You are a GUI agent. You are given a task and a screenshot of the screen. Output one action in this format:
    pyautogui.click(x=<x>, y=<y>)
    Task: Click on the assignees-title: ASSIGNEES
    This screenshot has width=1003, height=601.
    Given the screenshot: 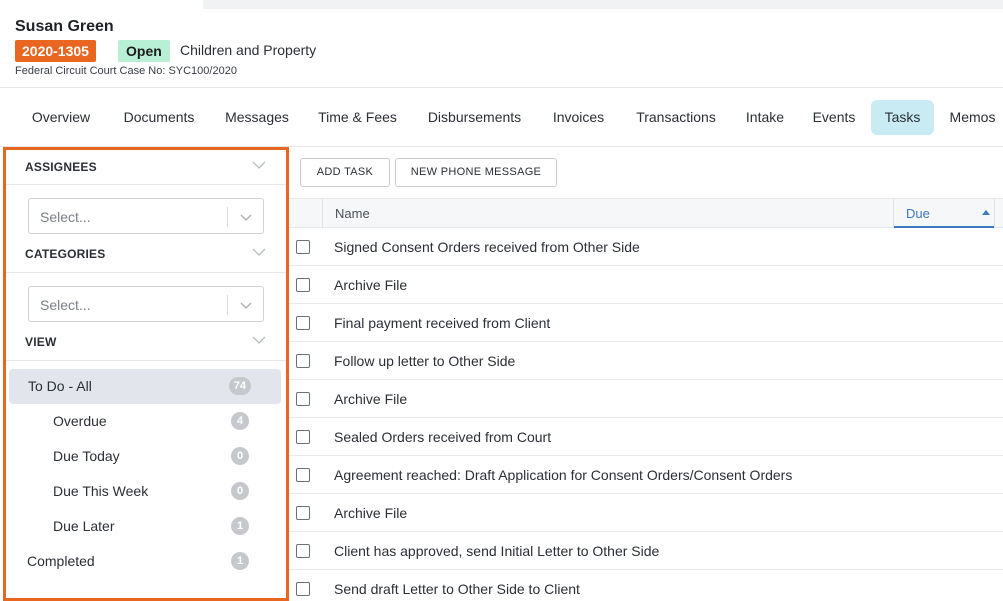 What is the action you would take?
    pyautogui.click(x=61, y=167)
    